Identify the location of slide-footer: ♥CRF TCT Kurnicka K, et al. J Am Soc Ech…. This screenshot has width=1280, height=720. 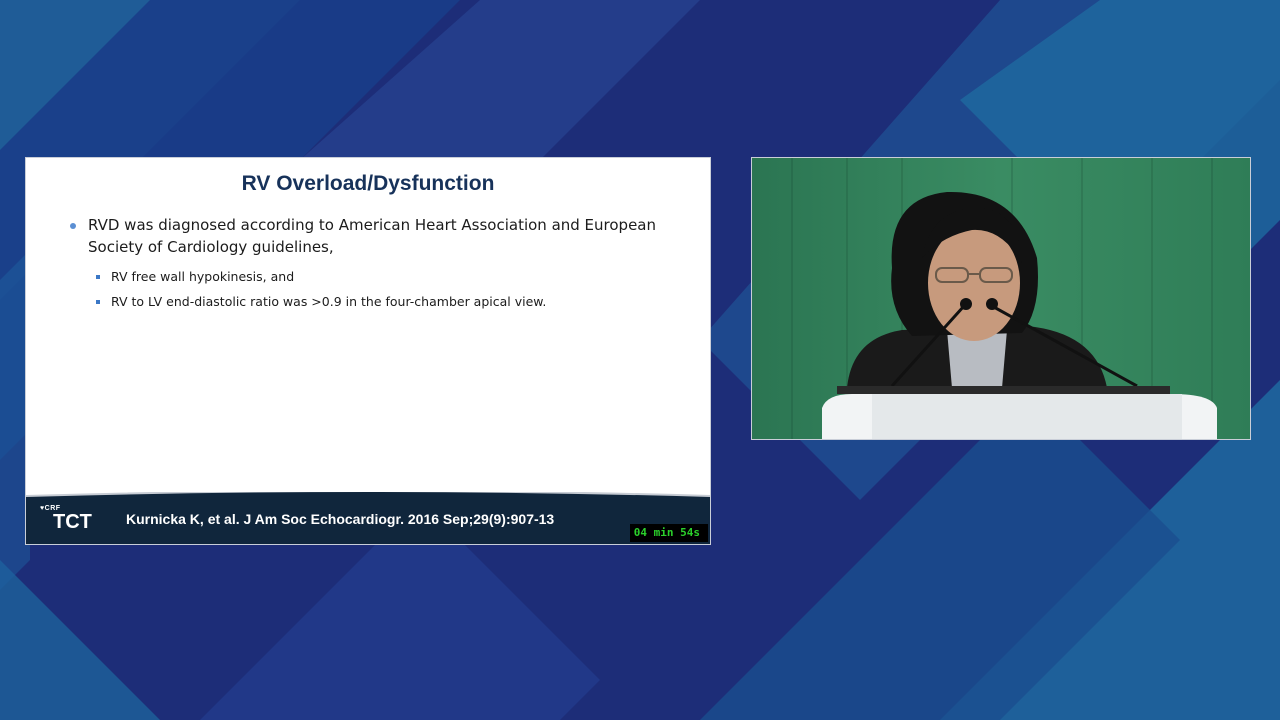
(368, 518).